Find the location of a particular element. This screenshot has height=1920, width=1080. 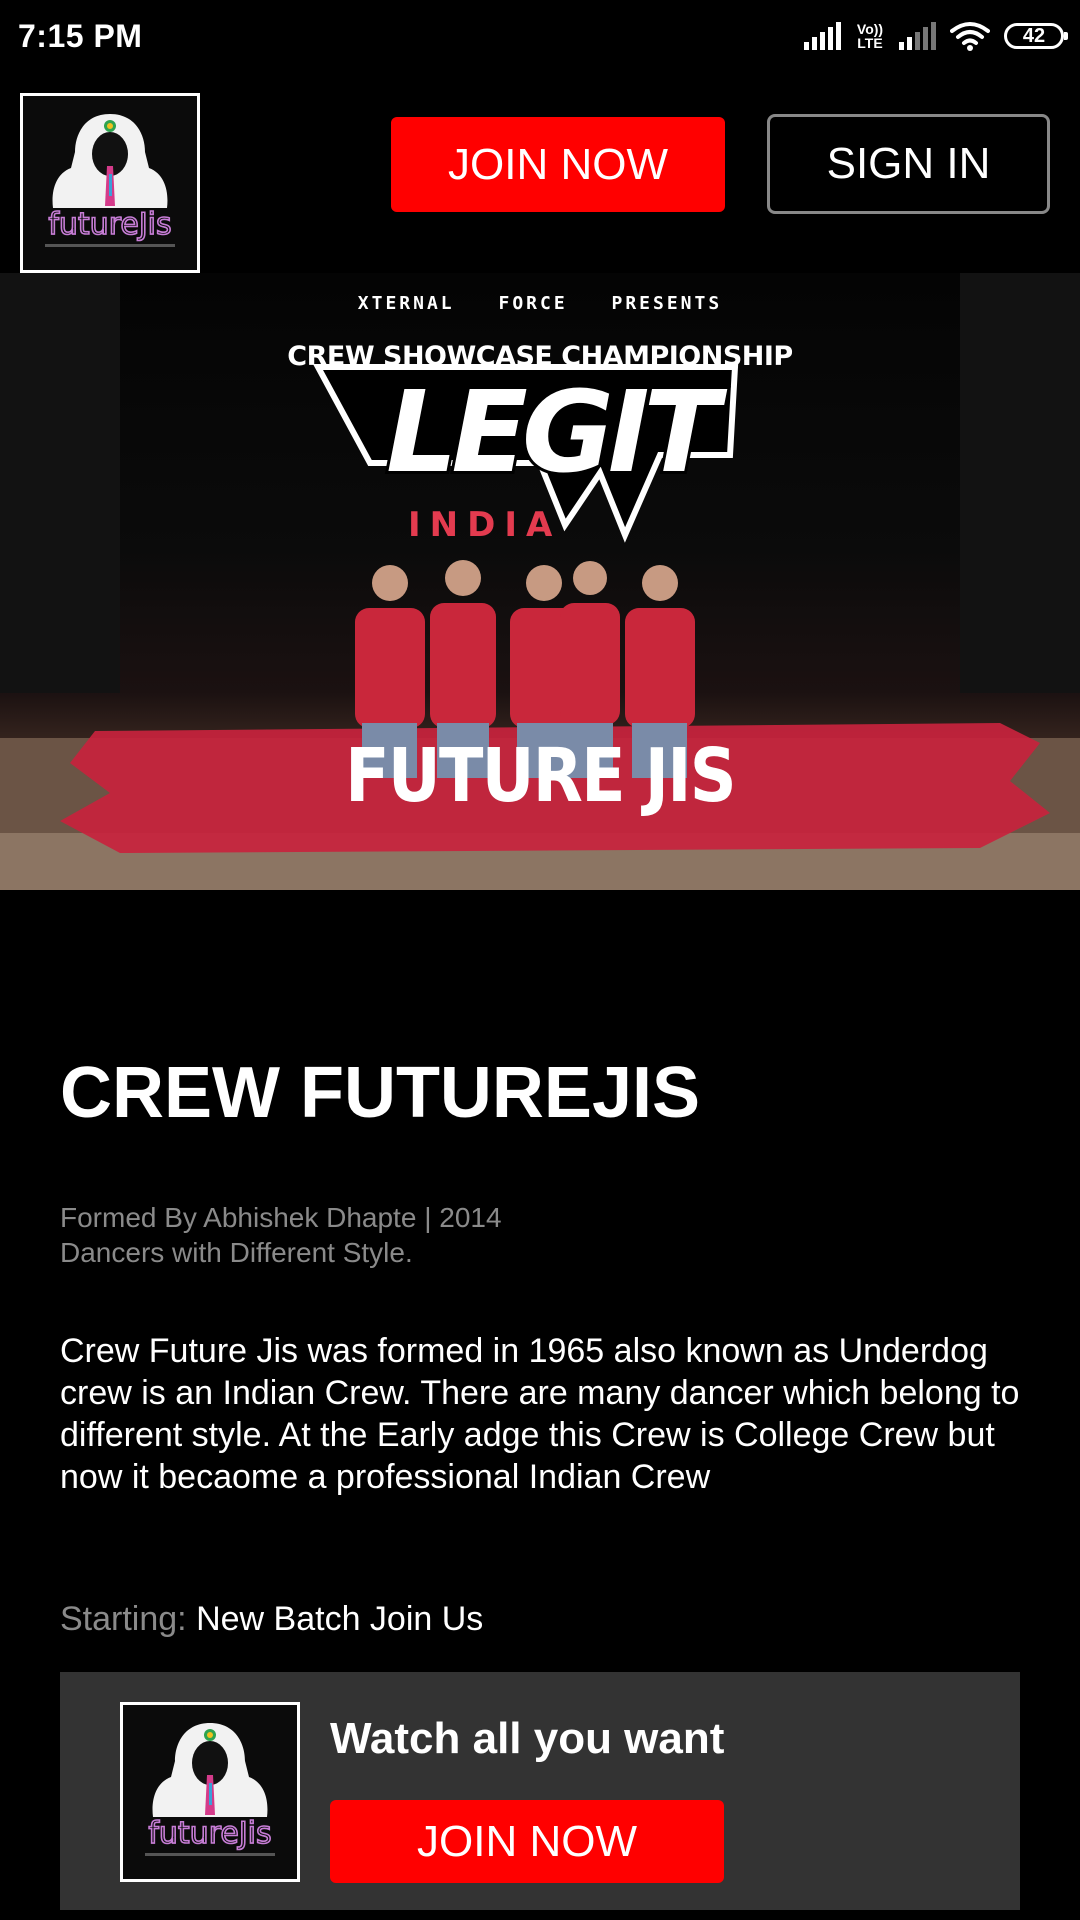

hero-crew-banner: FUTURE JIS is located at coordinates (540, 776).